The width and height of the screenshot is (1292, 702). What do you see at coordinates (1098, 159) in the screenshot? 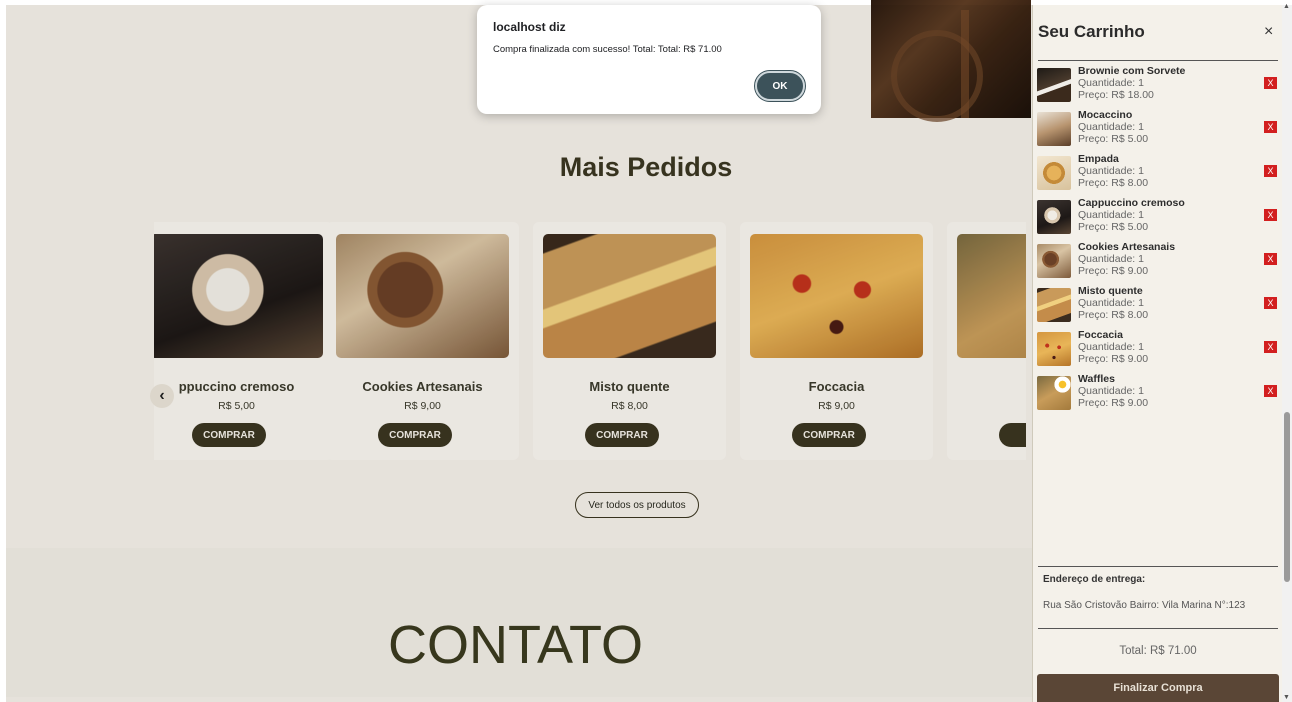
I see `cart-item-name: Empada` at bounding box center [1098, 159].